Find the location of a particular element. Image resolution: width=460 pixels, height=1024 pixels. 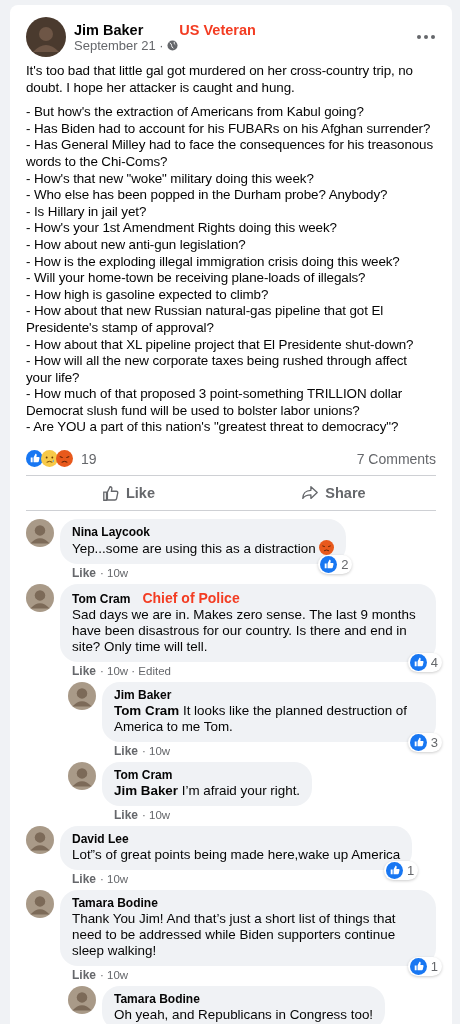

post-list-item: - Who else has been popped in the Durham probe? Anybody? is located at coordinates (207, 195).